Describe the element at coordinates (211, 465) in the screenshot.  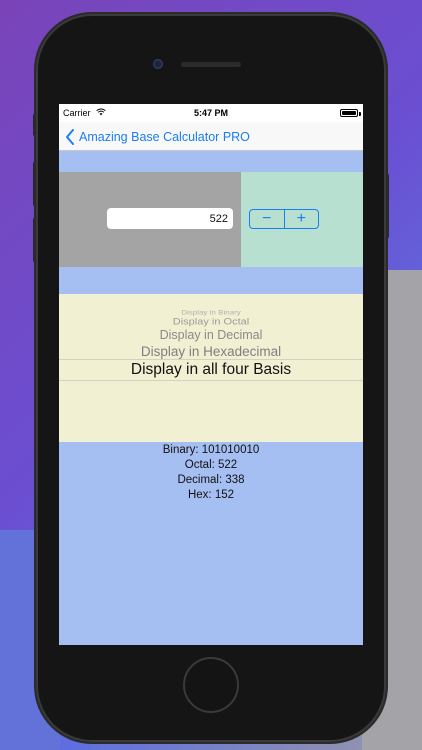
I see `octal-result: Octal: 522` at that location.